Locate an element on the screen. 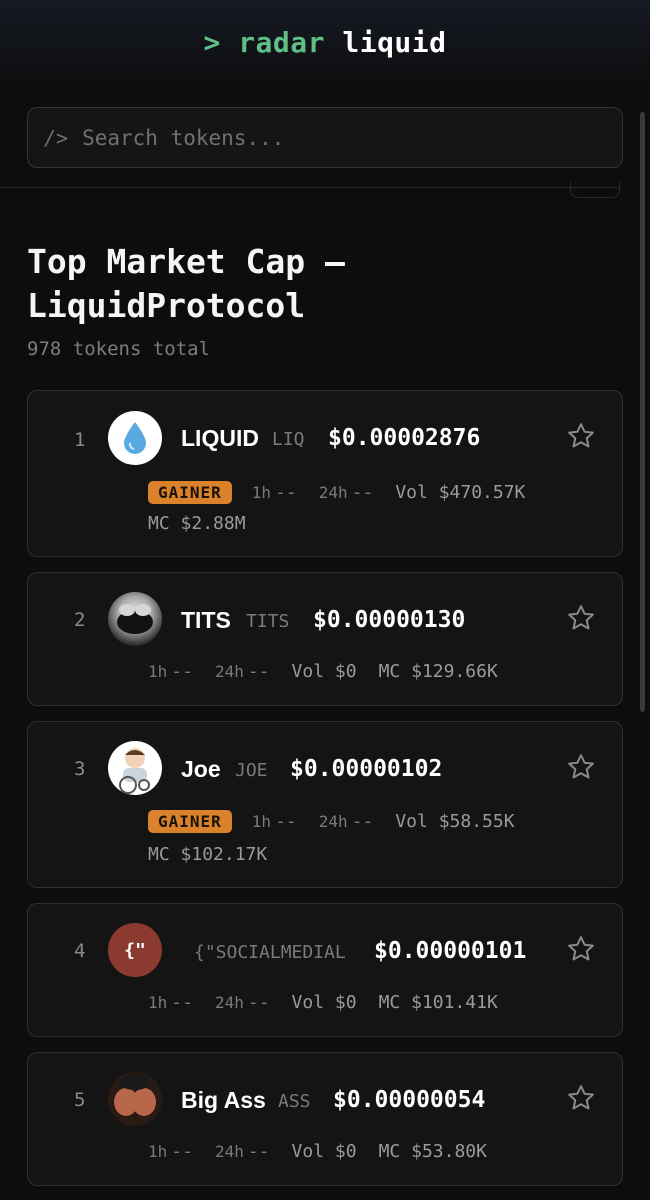 The image size is (650, 1200). token-name: Big Ass is located at coordinates (223, 1100).